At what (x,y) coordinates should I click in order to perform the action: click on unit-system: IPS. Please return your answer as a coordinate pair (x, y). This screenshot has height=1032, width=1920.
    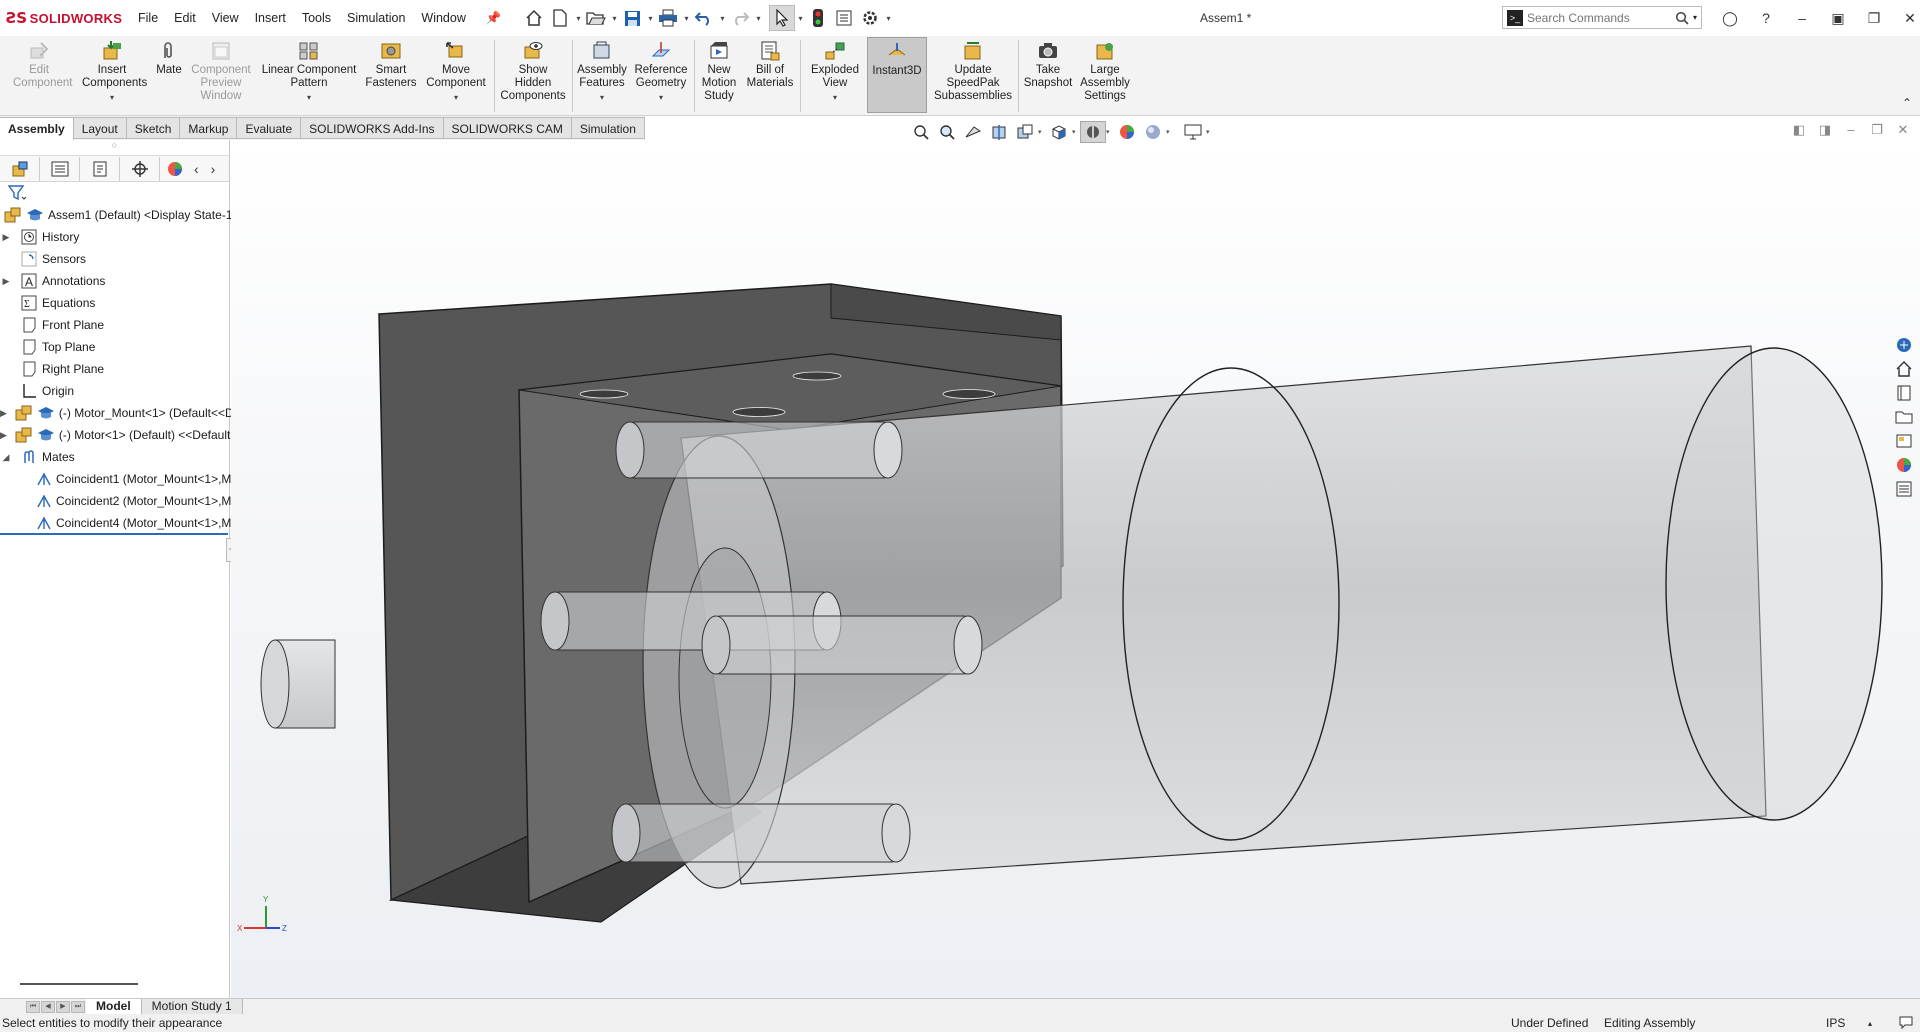
    Looking at the image, I should click on (1835, 1023).